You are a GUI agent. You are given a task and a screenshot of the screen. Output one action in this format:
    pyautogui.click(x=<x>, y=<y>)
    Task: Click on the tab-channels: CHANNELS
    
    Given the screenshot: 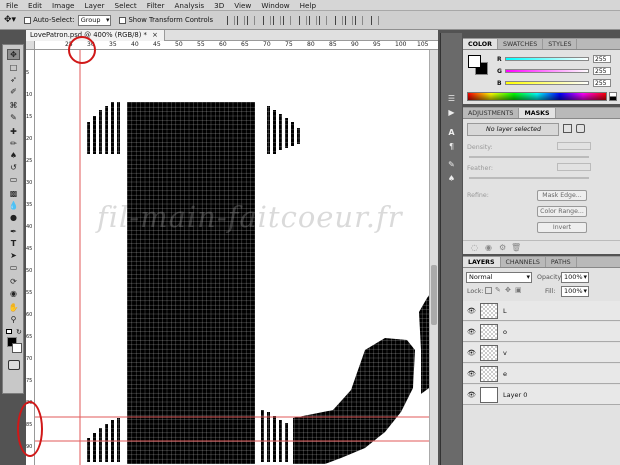 What is the action you would take?
    pyautogui.click(x=523, y=262)
    